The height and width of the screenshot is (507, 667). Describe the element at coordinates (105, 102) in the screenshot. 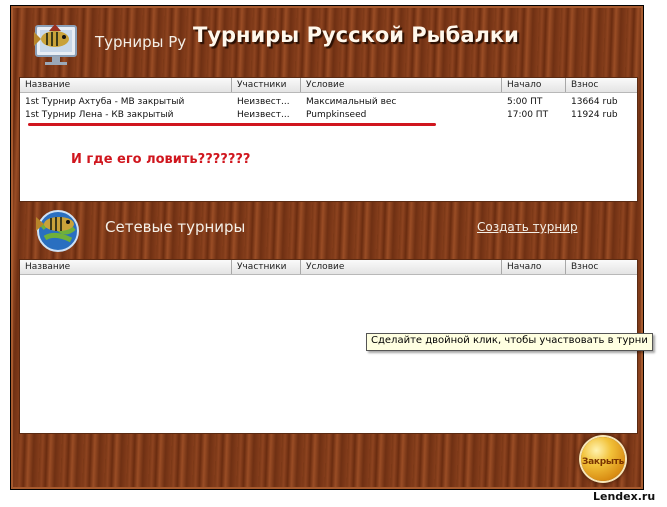

I see `row-name: 1st Турнир Ахтуба - МВ закрытый` at that location.